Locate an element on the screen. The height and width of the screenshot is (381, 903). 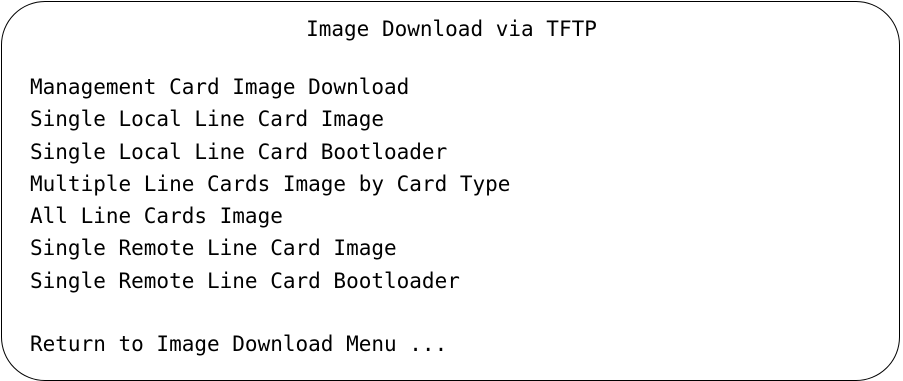
menu-item-single-local-line-card-bootloader: Single Local Line Card Bootloader is located at coordinates (270, 152).